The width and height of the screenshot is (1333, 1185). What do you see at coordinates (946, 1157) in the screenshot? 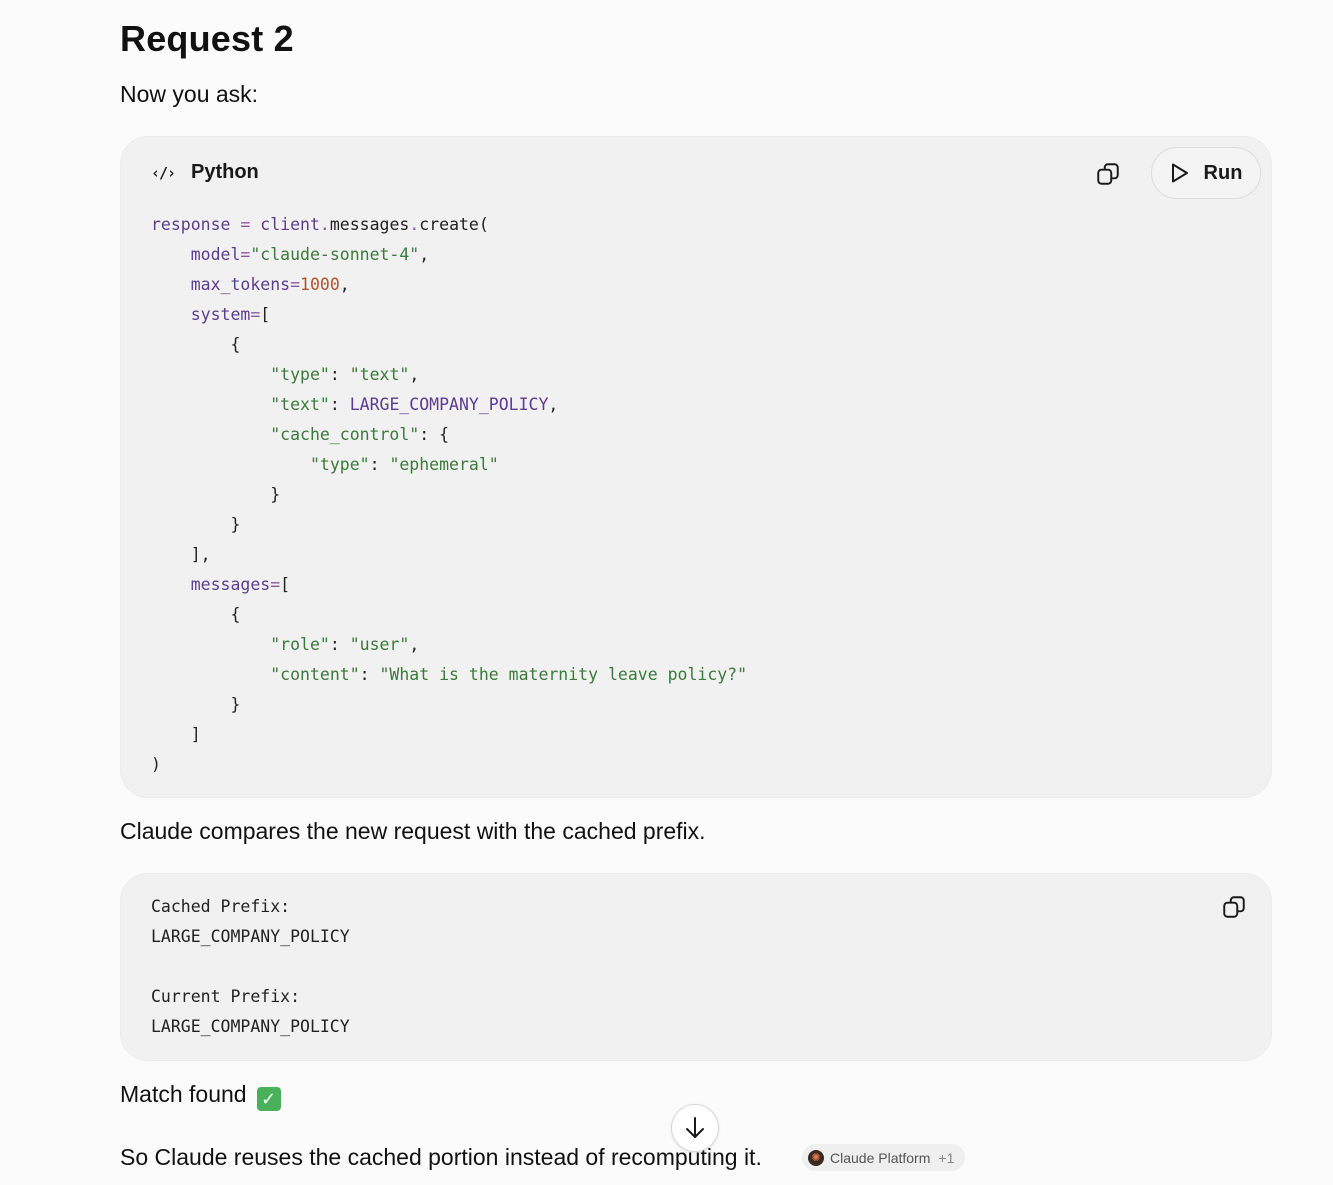
I see `source-count: +1` at bounding box center [946, 1157].